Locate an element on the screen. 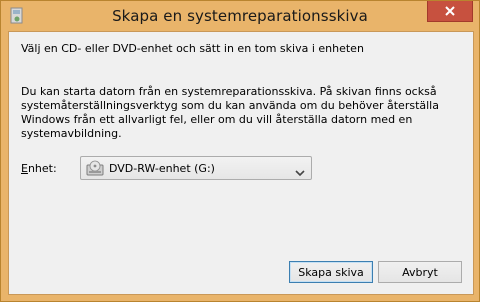 The height and width of the screenshot is (302, 480). title-bar: Skapa en systemreparationsskiva is located at coordinates (240, 16).